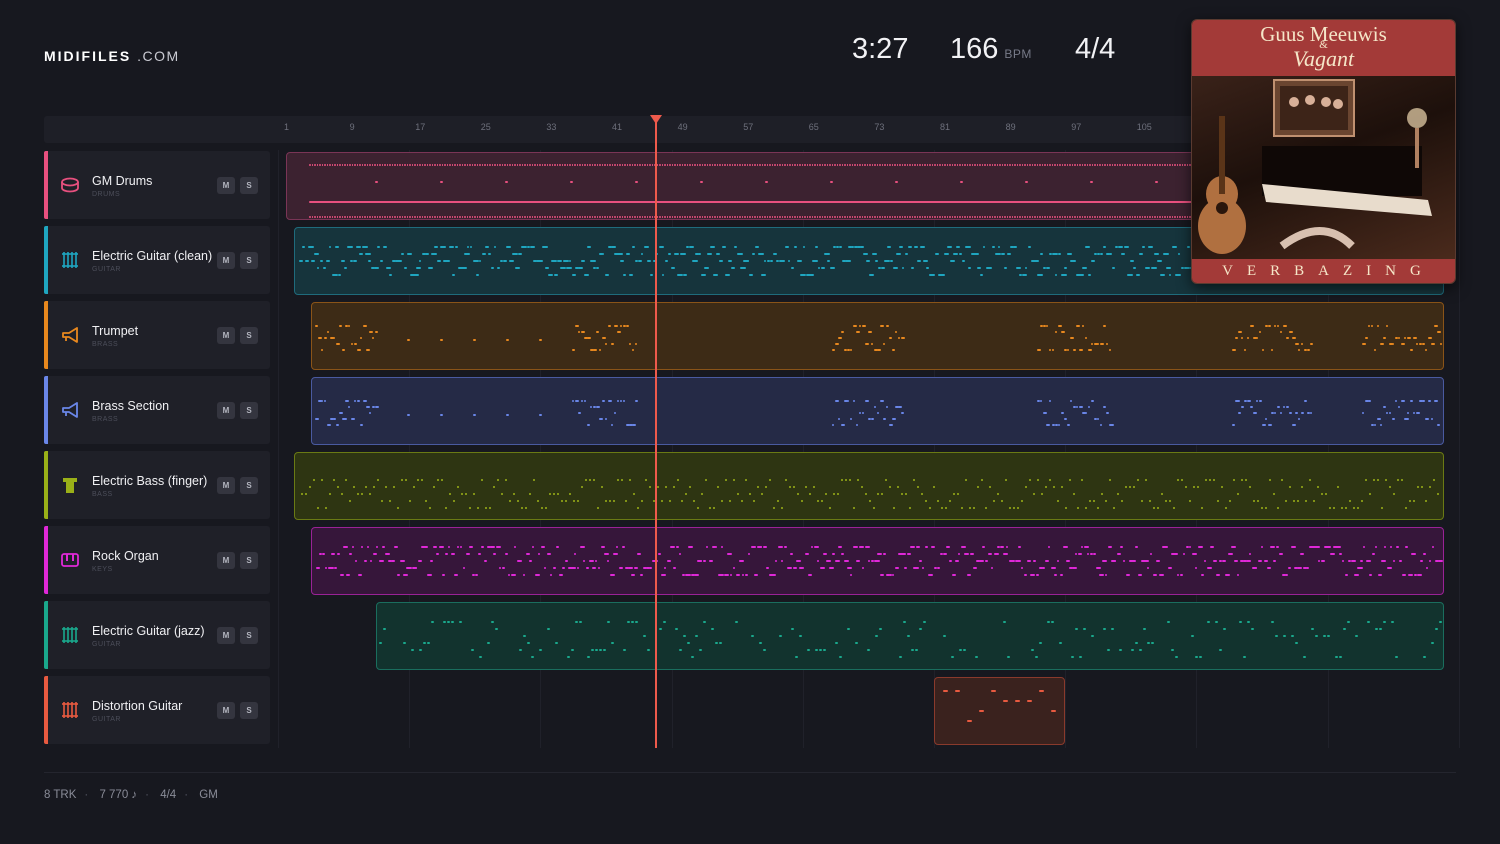 Image resolution: width=1500 pixels, height=844 pixels. What do you see at coordinates (656, 432) in the screenshot?
I see `playhead` at bounding box center [656, 432].